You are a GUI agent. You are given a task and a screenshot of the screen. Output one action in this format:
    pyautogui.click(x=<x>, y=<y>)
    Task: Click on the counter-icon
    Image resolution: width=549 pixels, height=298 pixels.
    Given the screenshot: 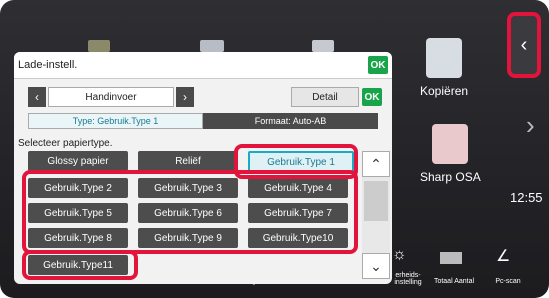 What is the action you would take?
    pyautogui.click(x=451, y=258)
    